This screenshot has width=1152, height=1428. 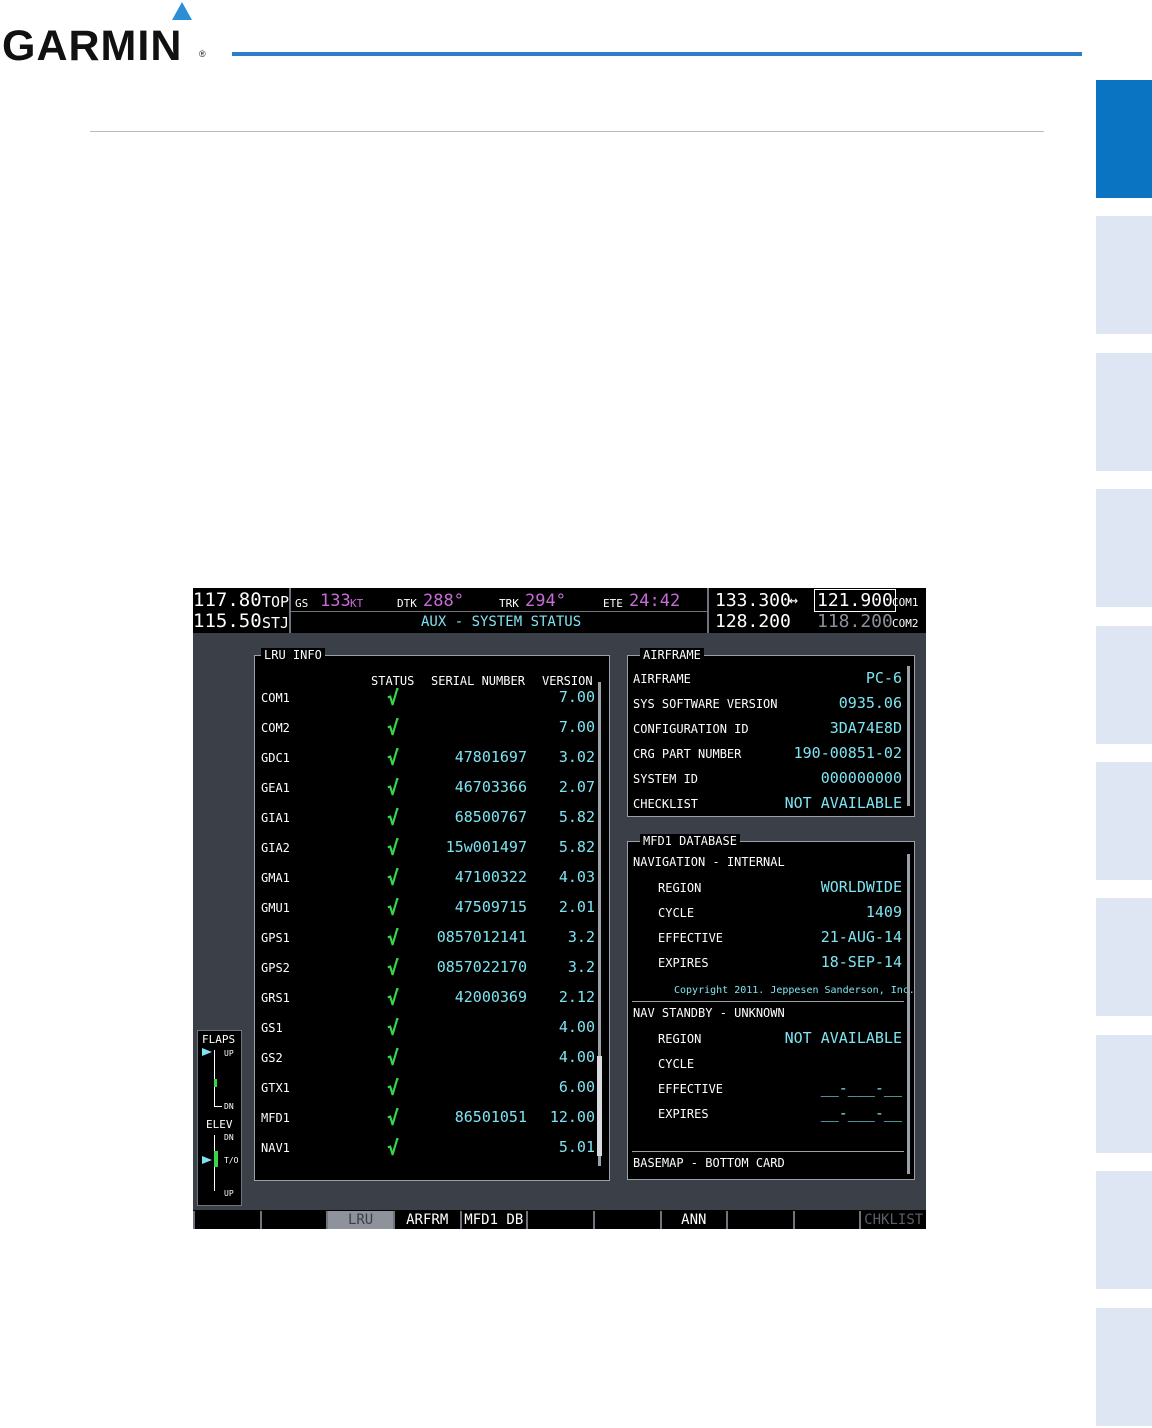 What do you see at coordinates (218, 1106) in the screenshot?
I see `flaps-scale-tick` at bounding box center [218, 1106].